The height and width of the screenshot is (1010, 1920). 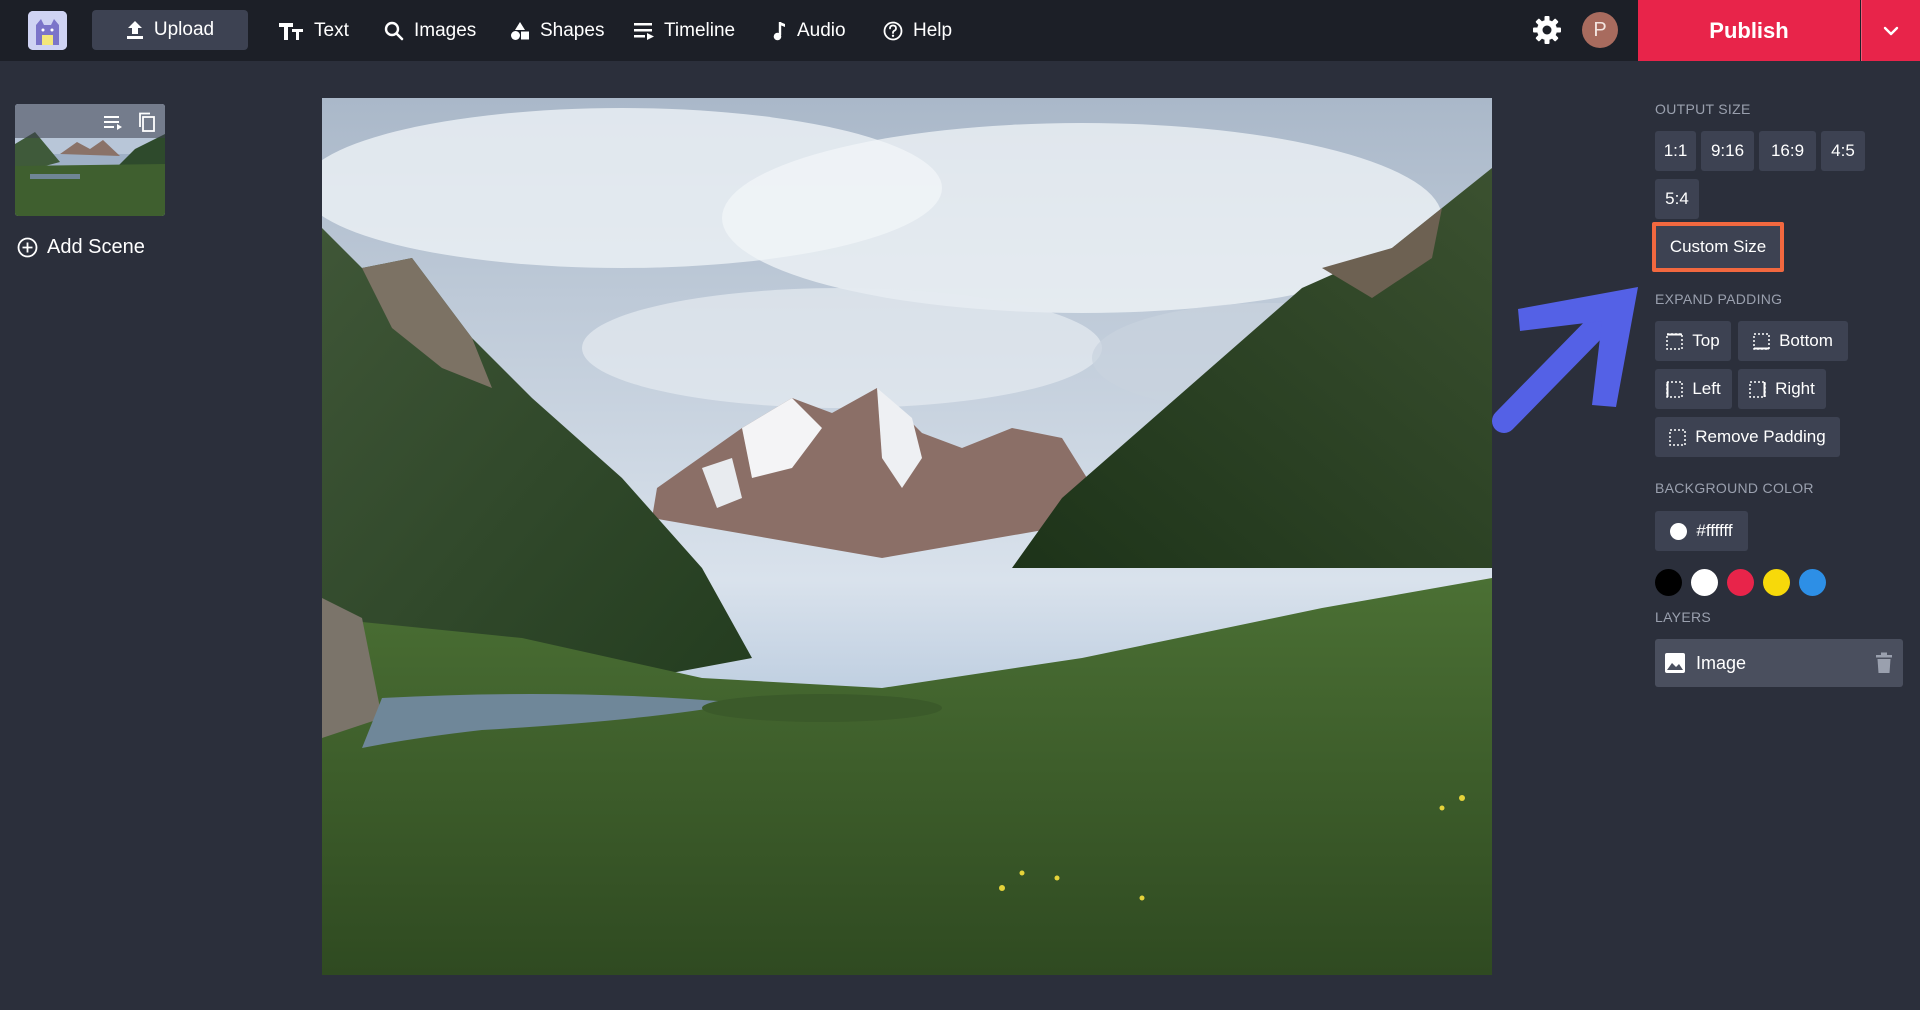 I want to click on custom-size-label: Custom Size, so click(x=1718, y=246).